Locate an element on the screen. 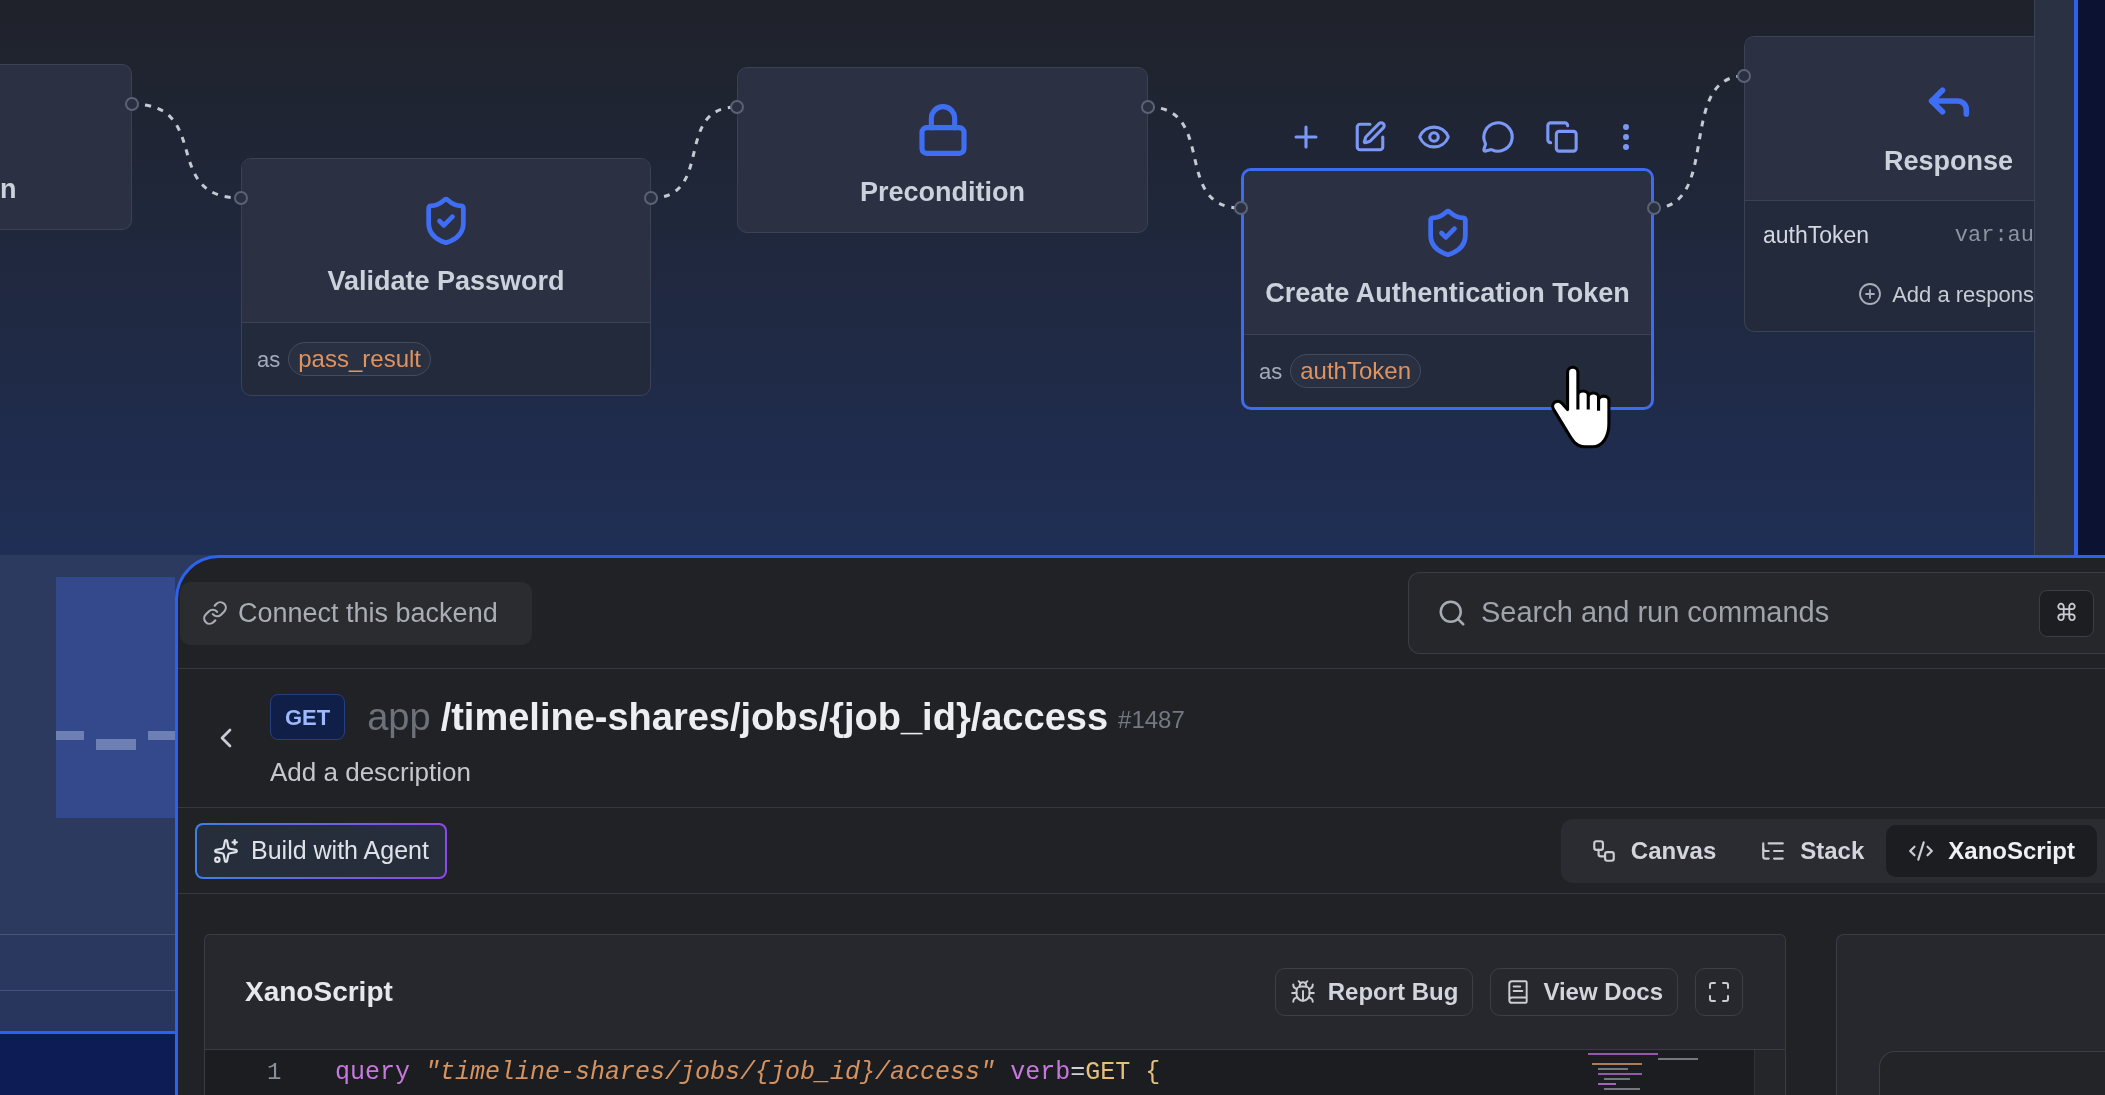  node-title: Create Authentication Token is located at coordinates (1447, 293).